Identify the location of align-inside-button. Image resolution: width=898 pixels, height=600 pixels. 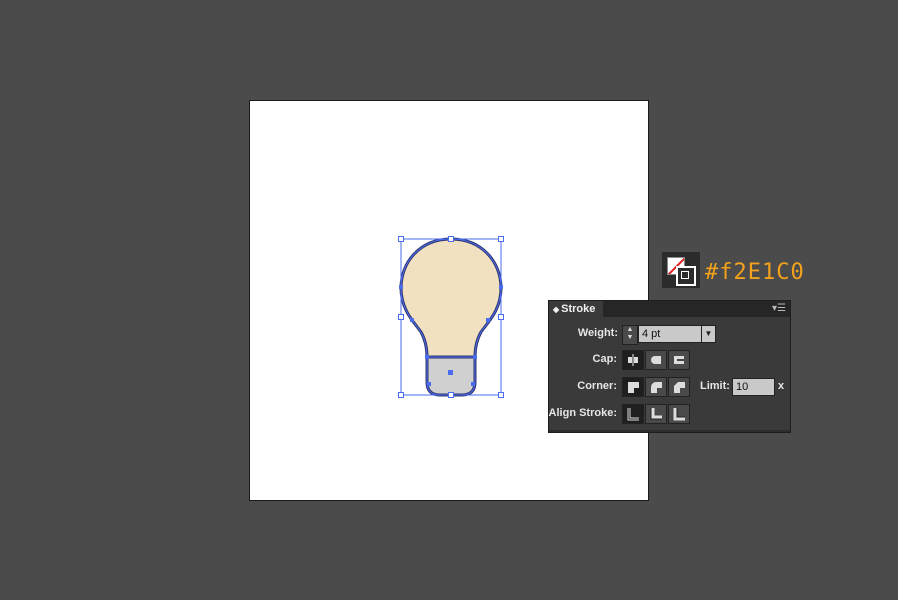
(656, 414).